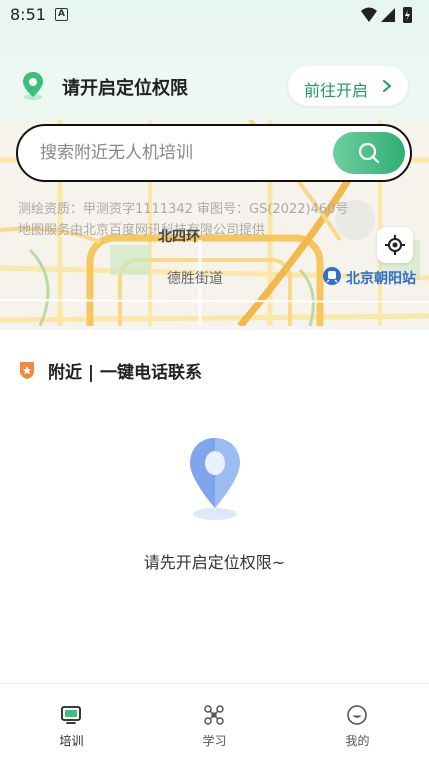  Describe the element at coordinates (142, 230) in the screenshot. I see `map-credit-provider: 地图服务由北京百度网讯科技有限公司提供` at that location.